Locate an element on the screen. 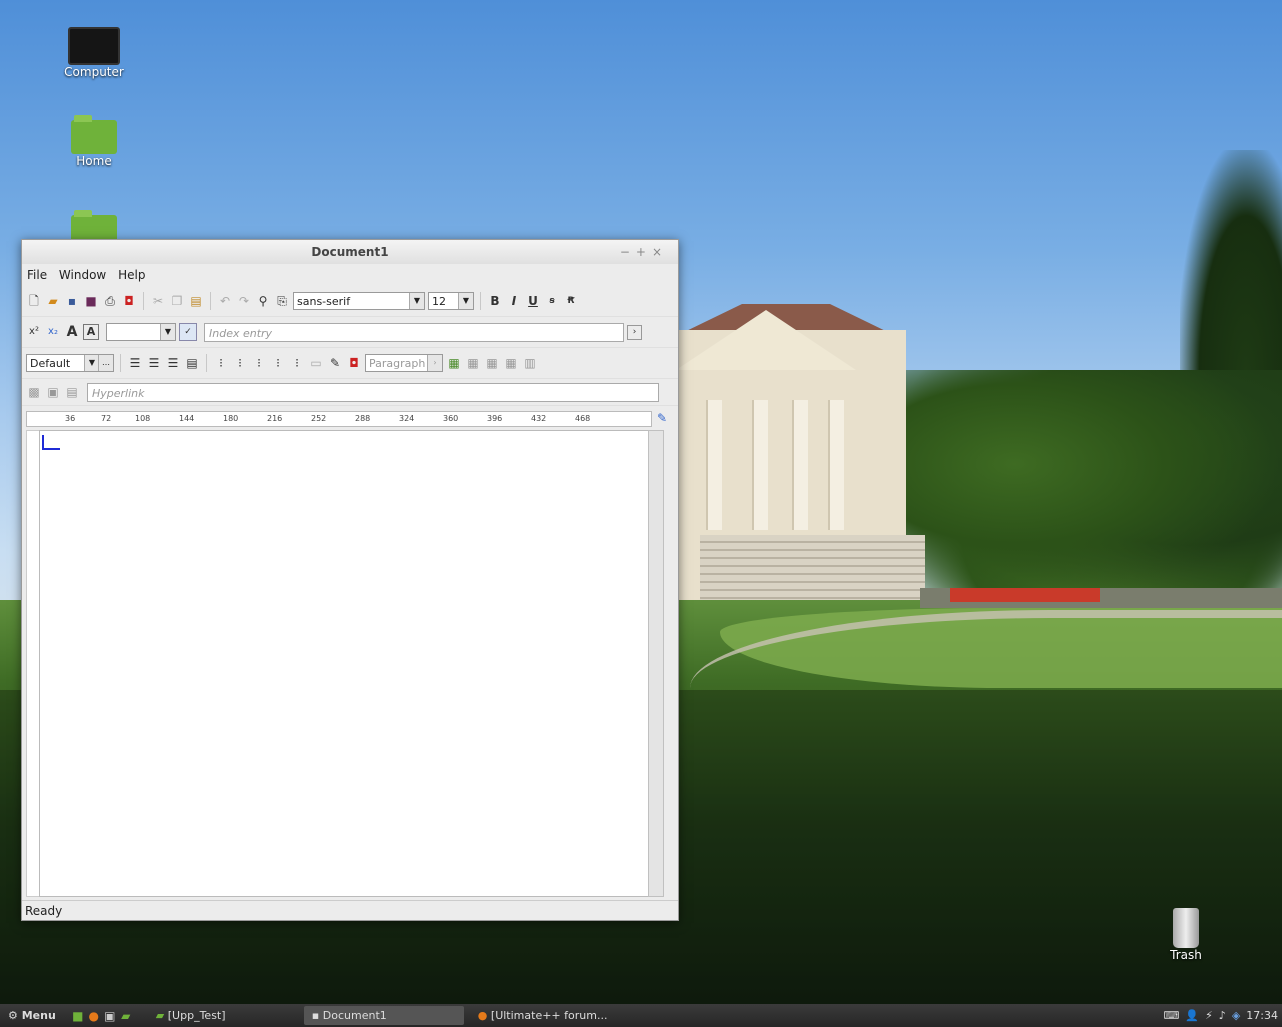  paragraph-color-icon: ◘ is located at coordinates (354, 363).